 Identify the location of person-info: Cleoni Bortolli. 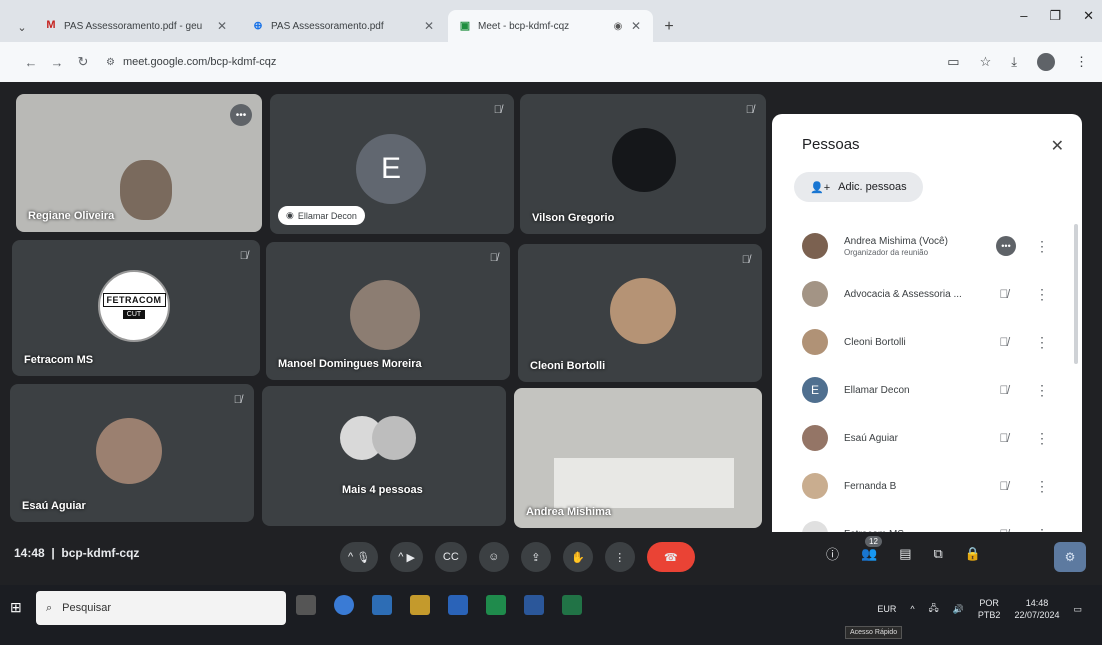
(918, 342).